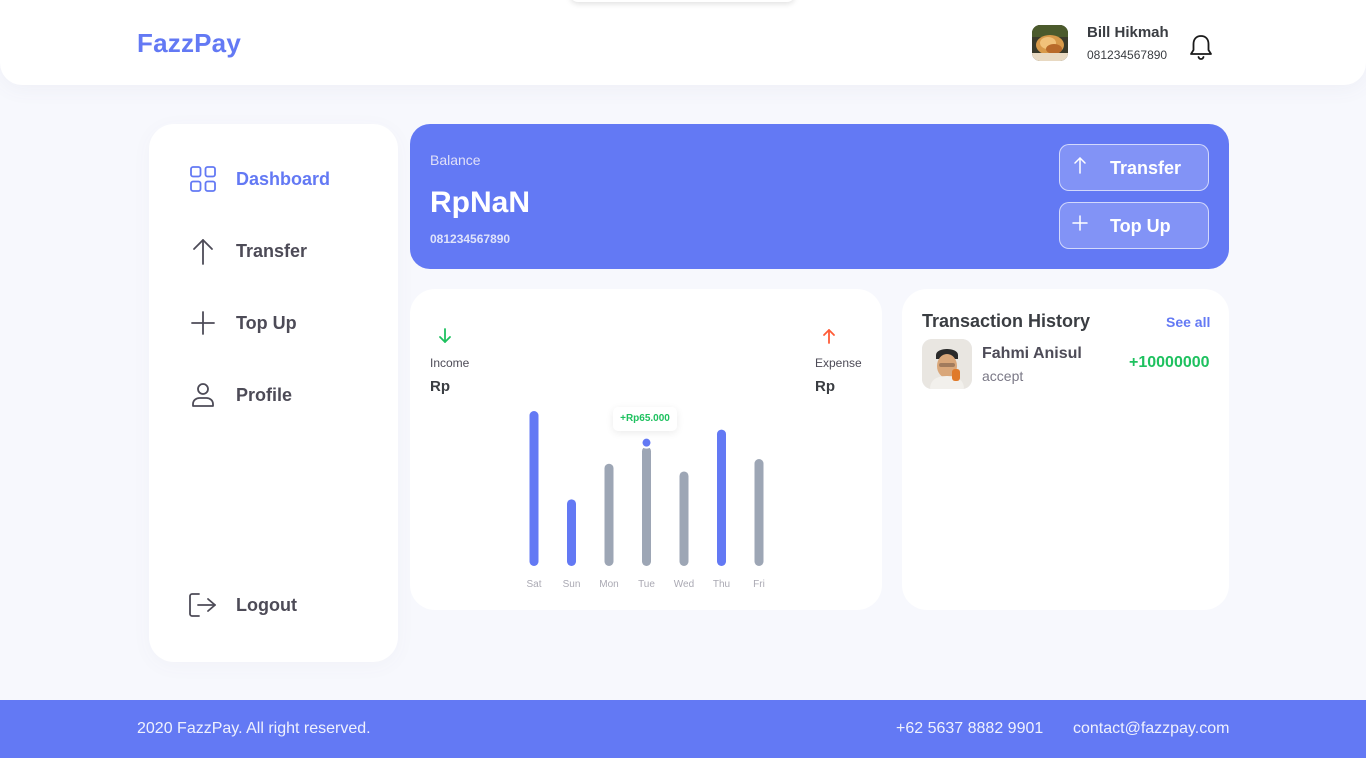 The height and width of the screenshot is (758, 1366). Describe the element at coordinates (203, 179) in the screenshot. I see `grid-icon` at that location.